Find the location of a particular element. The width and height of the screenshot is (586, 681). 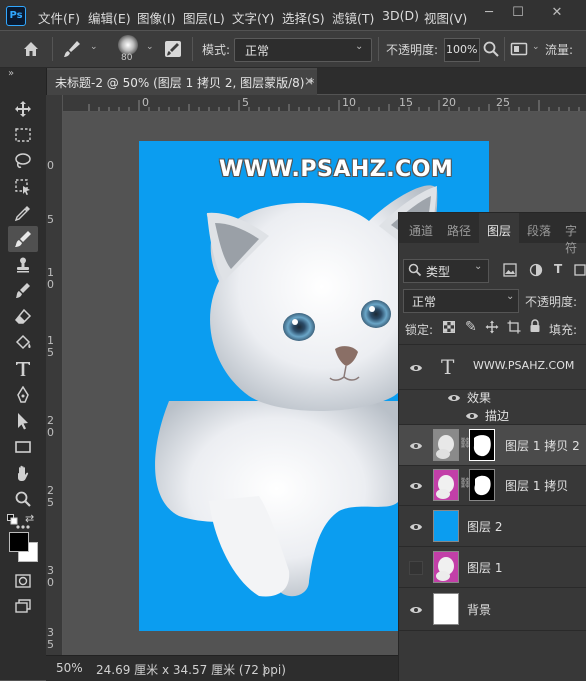

paint-bucket-tool is located at coordinates (23, 343).